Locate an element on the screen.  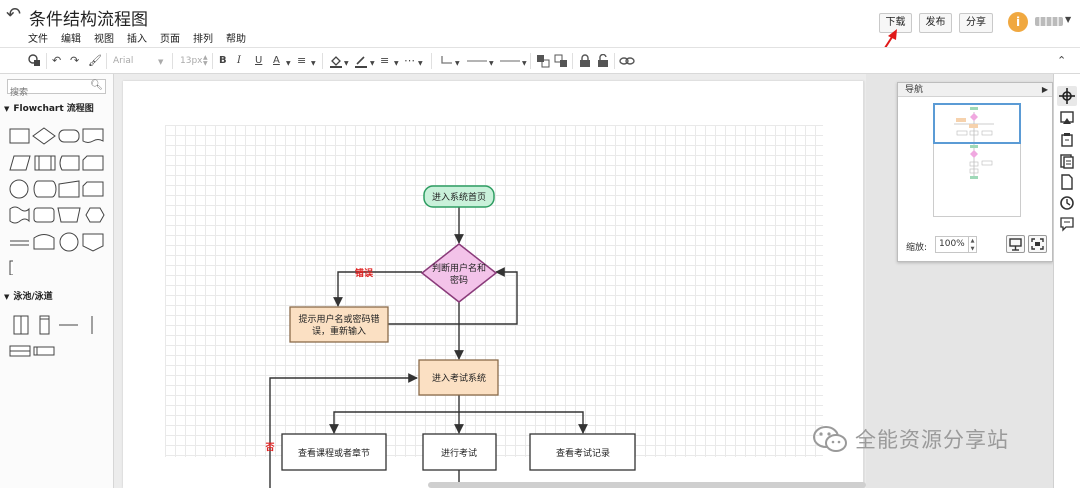
image-panel-button is located at coordinates (1067, 118).